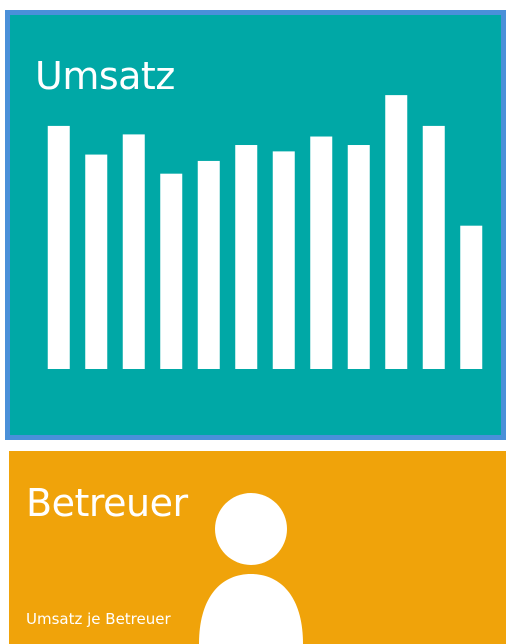 This screenshot has height=644, width=506. What do you see at coordinates (251, 568) in the screenshot?
I see `person-icon` at bounding box center [251, 568].